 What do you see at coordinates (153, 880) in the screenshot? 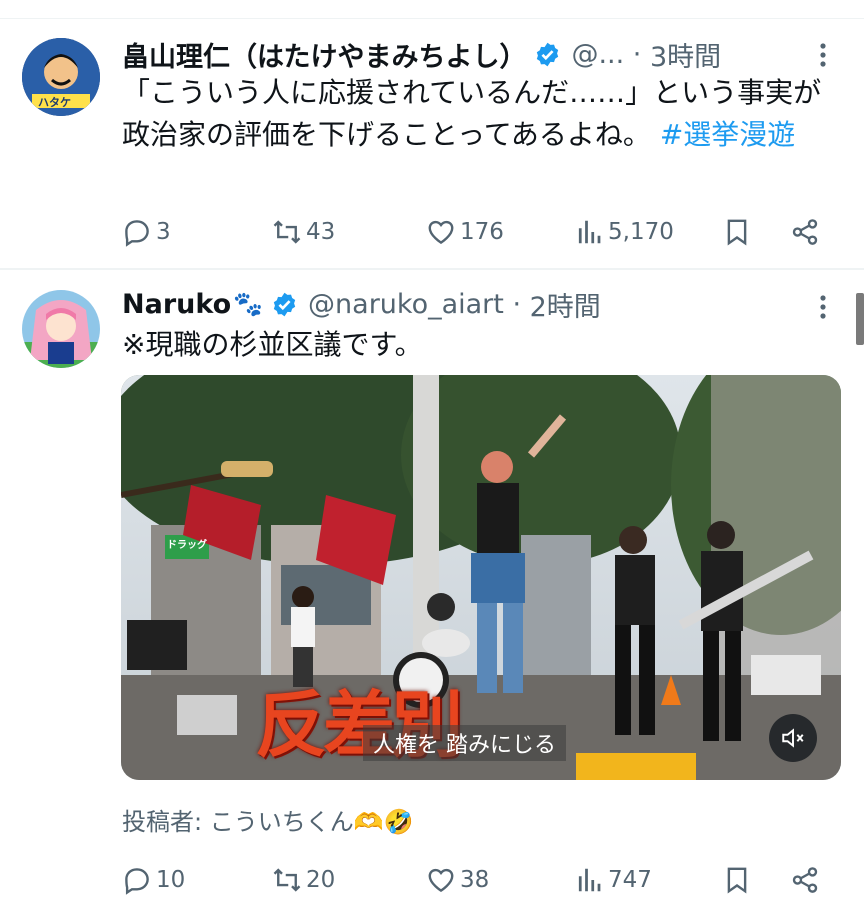
I see `reply-button: 10` at bounding box center [153, 880].